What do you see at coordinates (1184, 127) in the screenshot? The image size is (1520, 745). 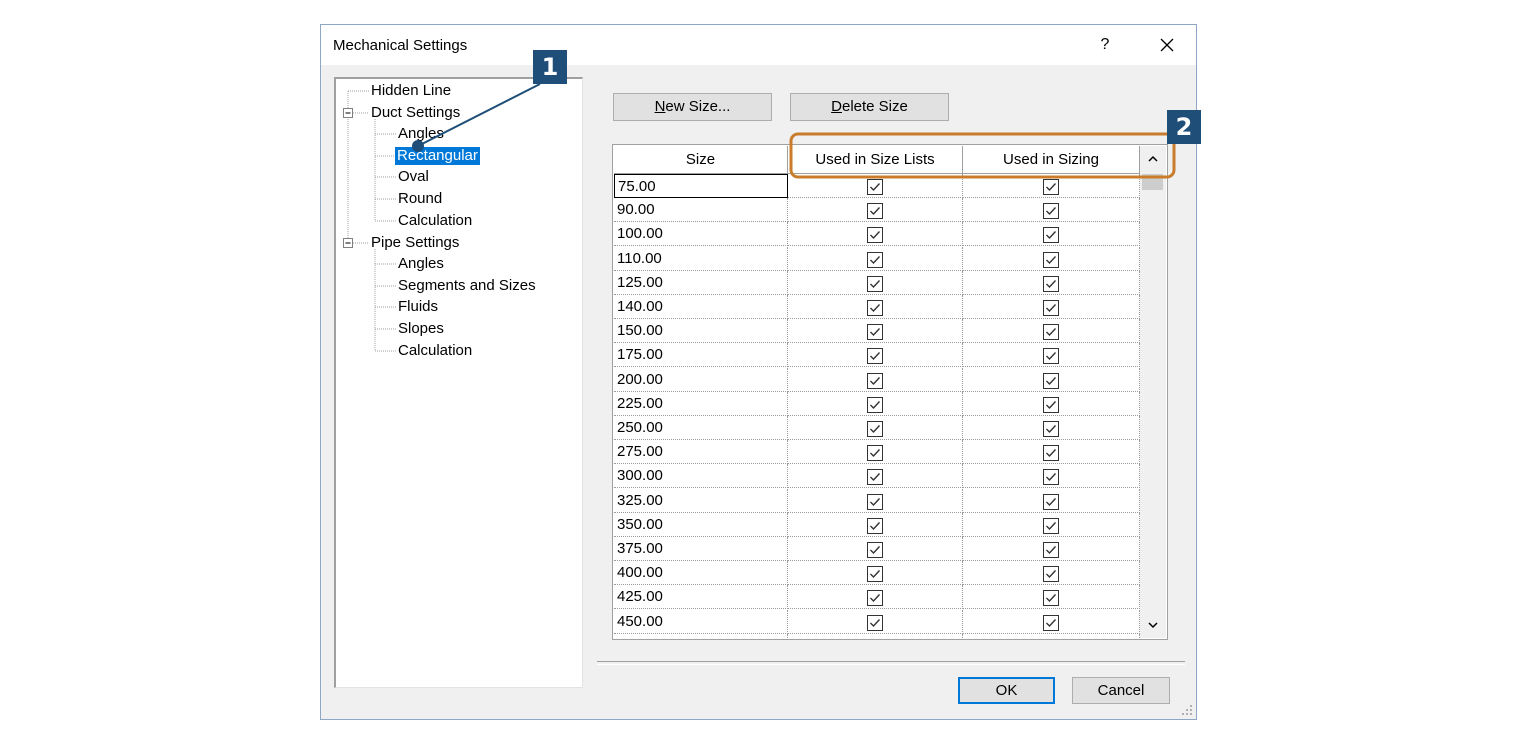 I see `callout-badge-2: 2` at bounding box center [1184, 127].